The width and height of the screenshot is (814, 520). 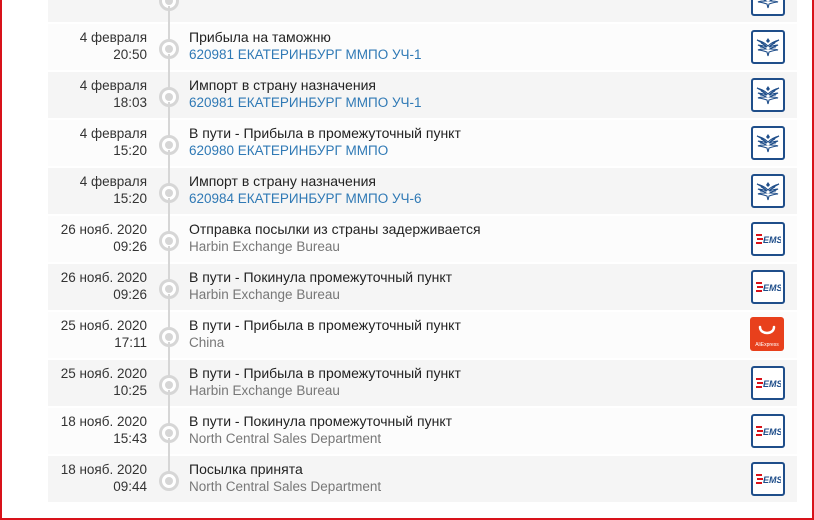 I want to click on event-time: 10:25, so click(x=130, y=390).